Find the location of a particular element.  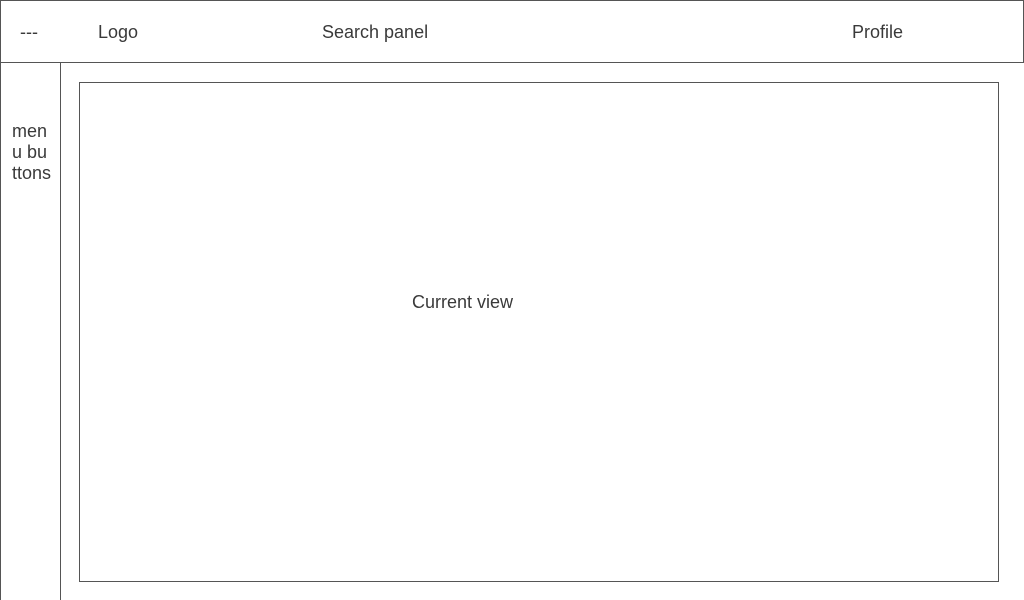

sidebar-menu-buttons: menu buttons is located at coordinates (32, 152).